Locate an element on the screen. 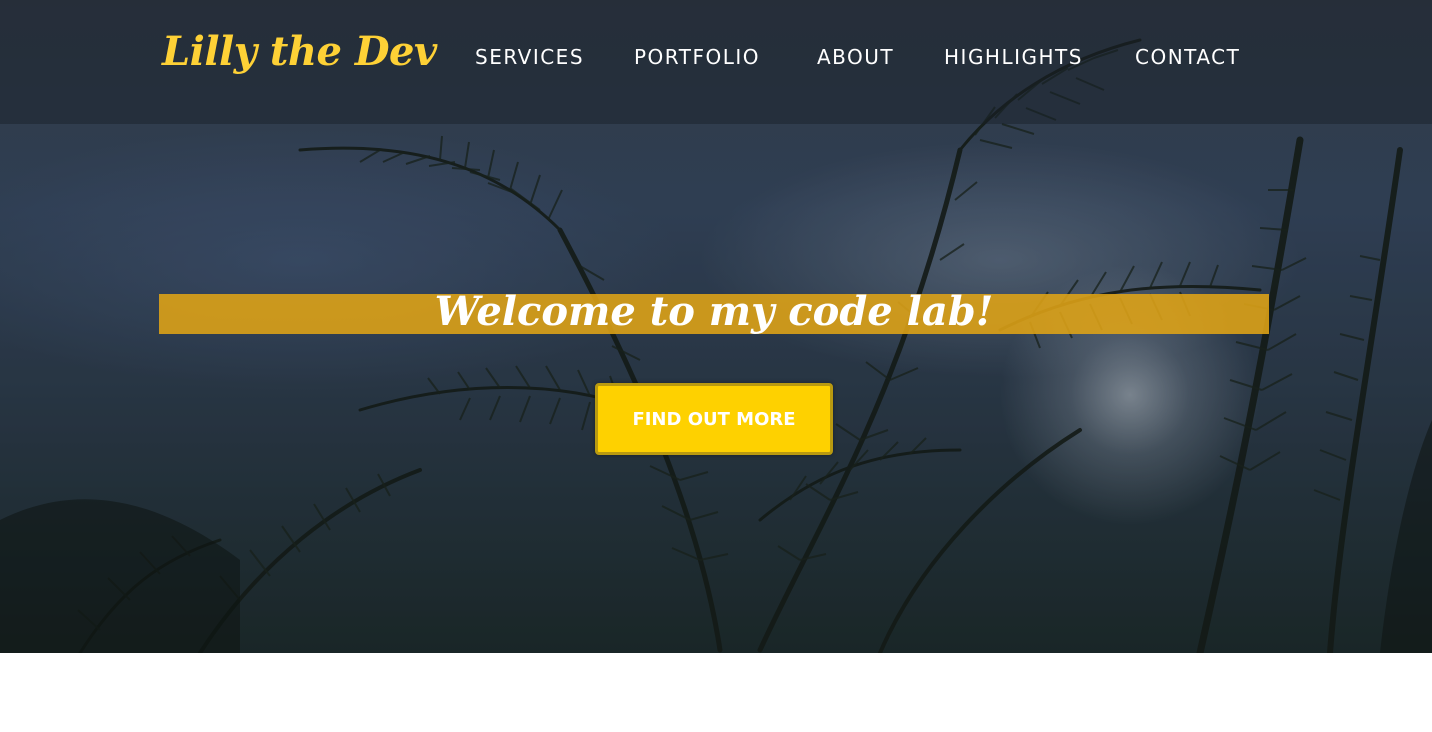  nav-link-about: ABOUT is located at coordinates (855, 57).